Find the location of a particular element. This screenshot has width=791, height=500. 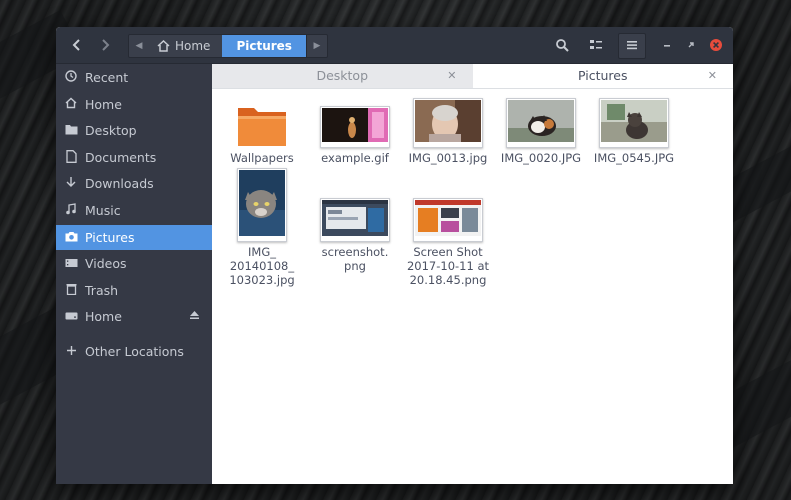

tab-desktop: Desktop ✕ is located at coordinates (342, 76).